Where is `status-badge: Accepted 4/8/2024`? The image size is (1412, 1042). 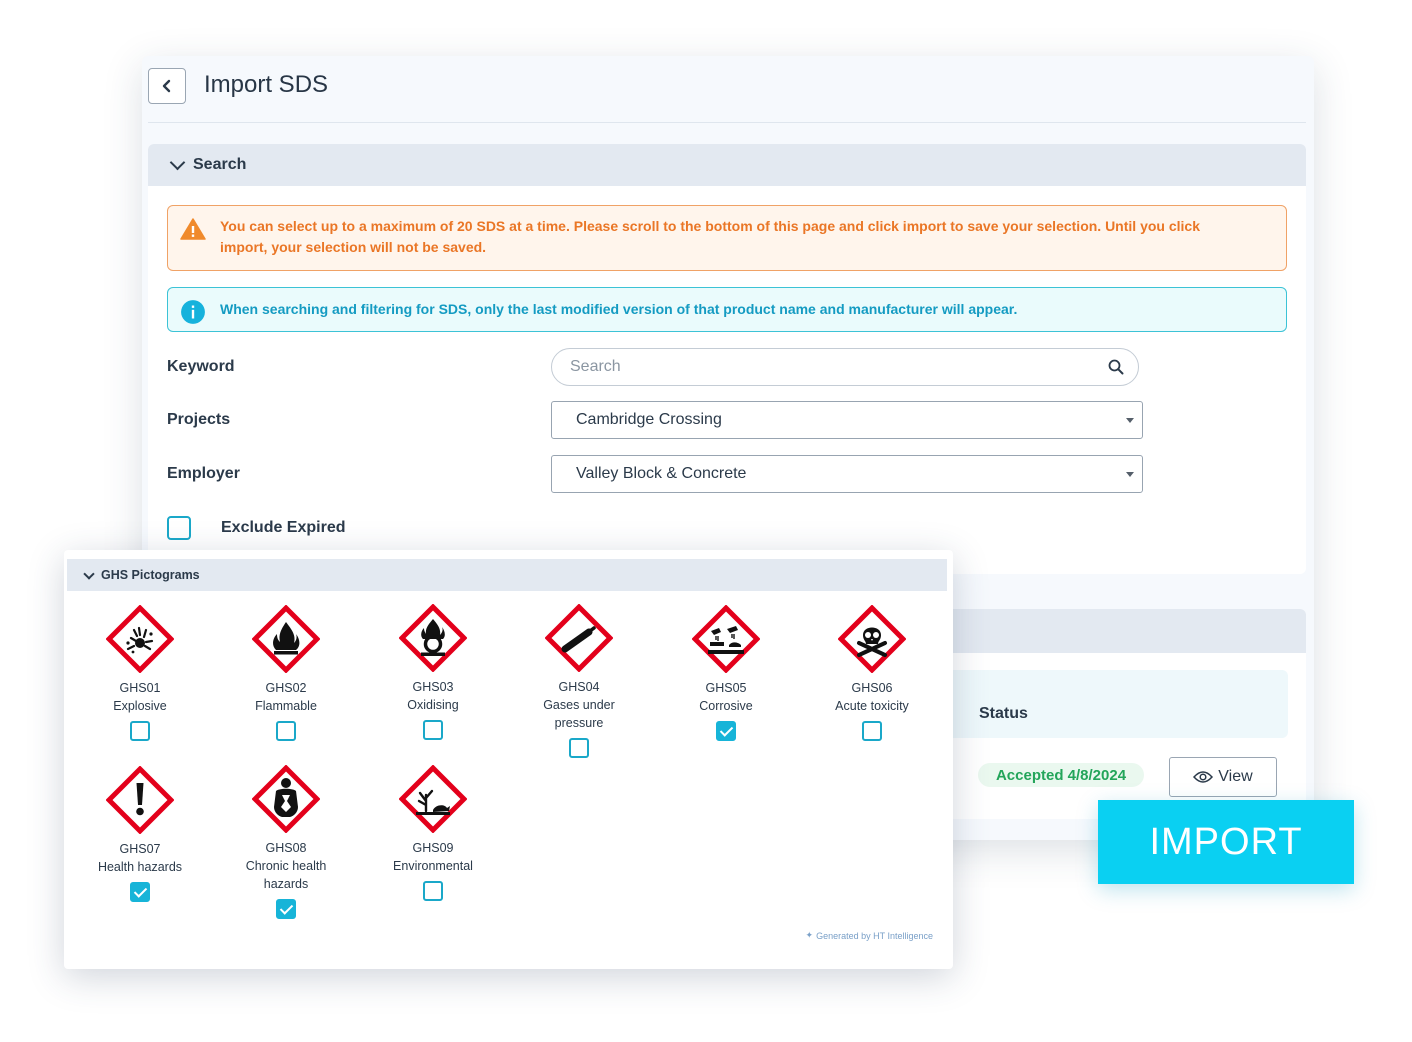
status-badge: Accepted 4/8/2024 is located at coordinates (1061, 775).